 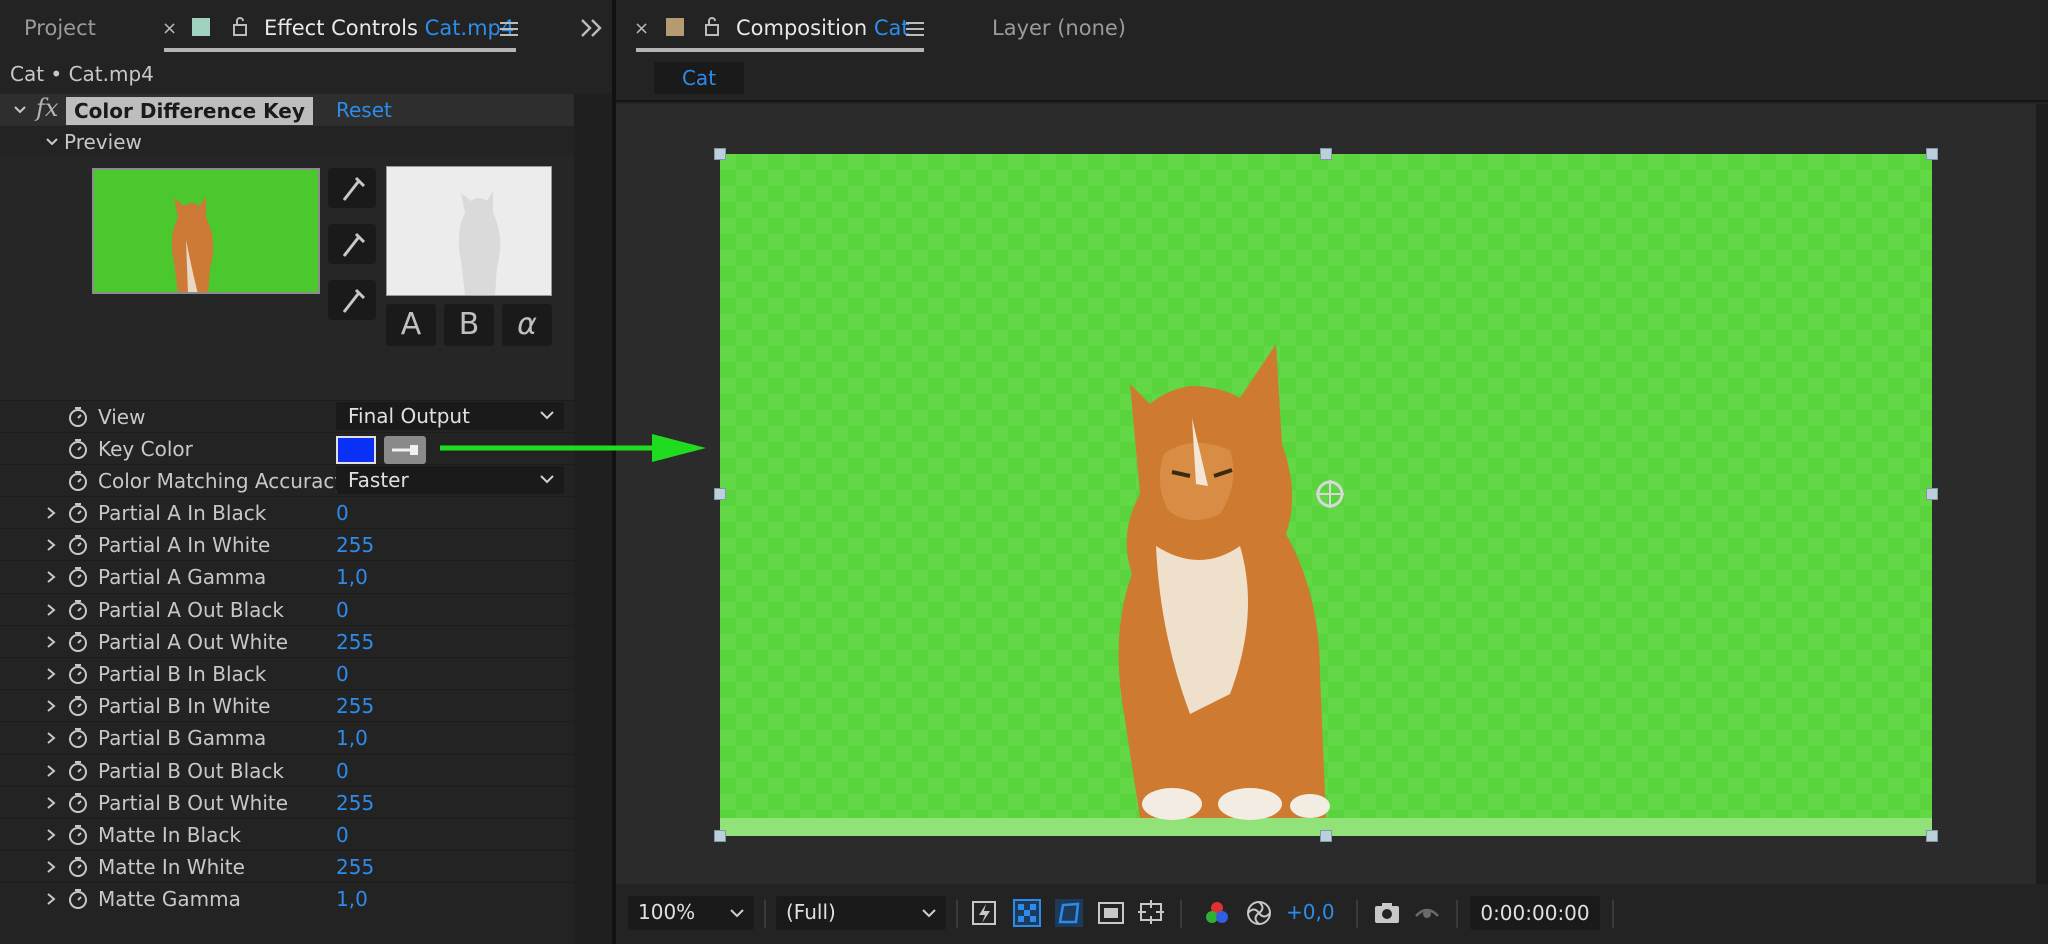 What do you see at coordinates (591, 28) in the screenshot?
I see `expand-panels-icon` at bounding box center [591, 28].